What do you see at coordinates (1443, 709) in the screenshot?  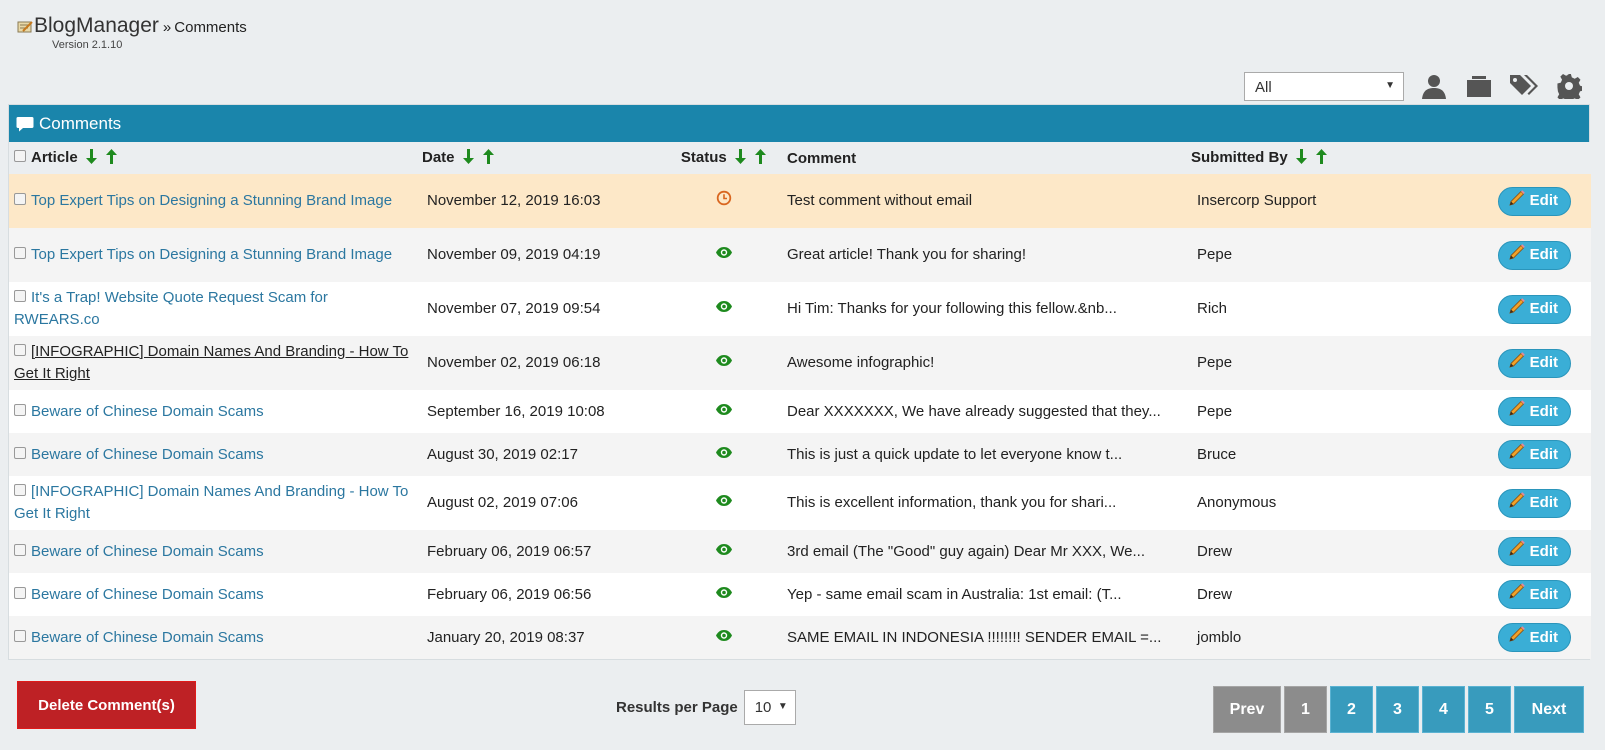 I see `page-4-button: 4` at bounding box center [1443, 709].